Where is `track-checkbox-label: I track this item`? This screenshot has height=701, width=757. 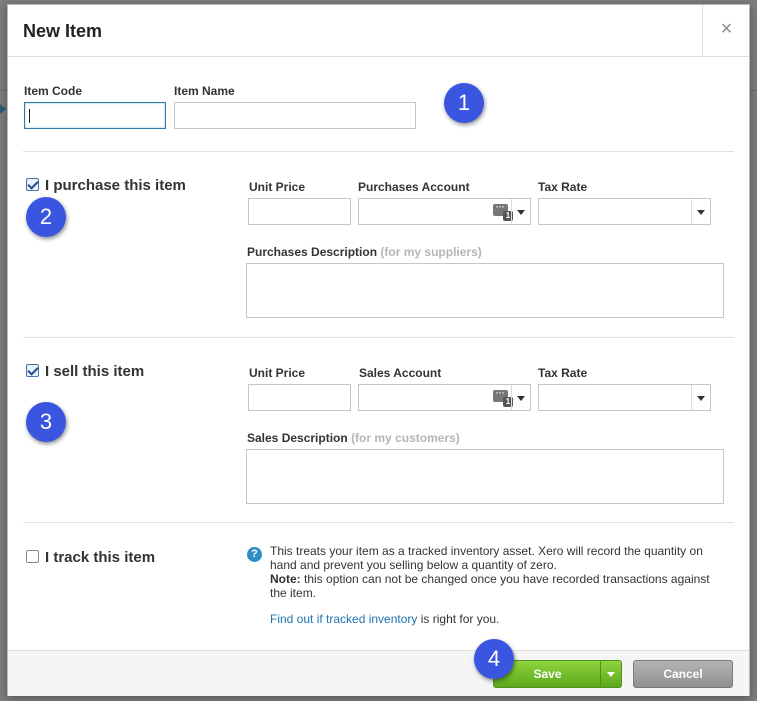
track-checkbox-label: I track this item is located at coordinates (100, 557).